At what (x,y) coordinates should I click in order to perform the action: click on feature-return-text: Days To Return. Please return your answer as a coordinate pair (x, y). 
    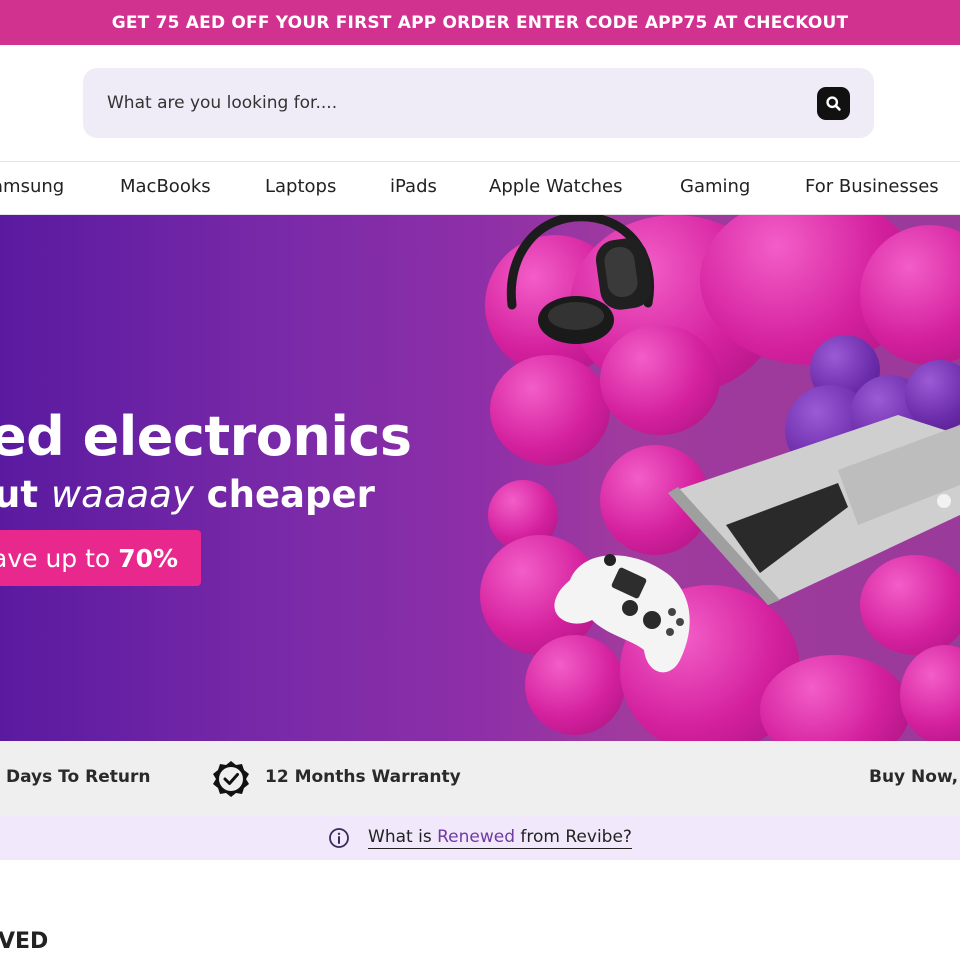
    Looking at the image, I should click on (78, 777).